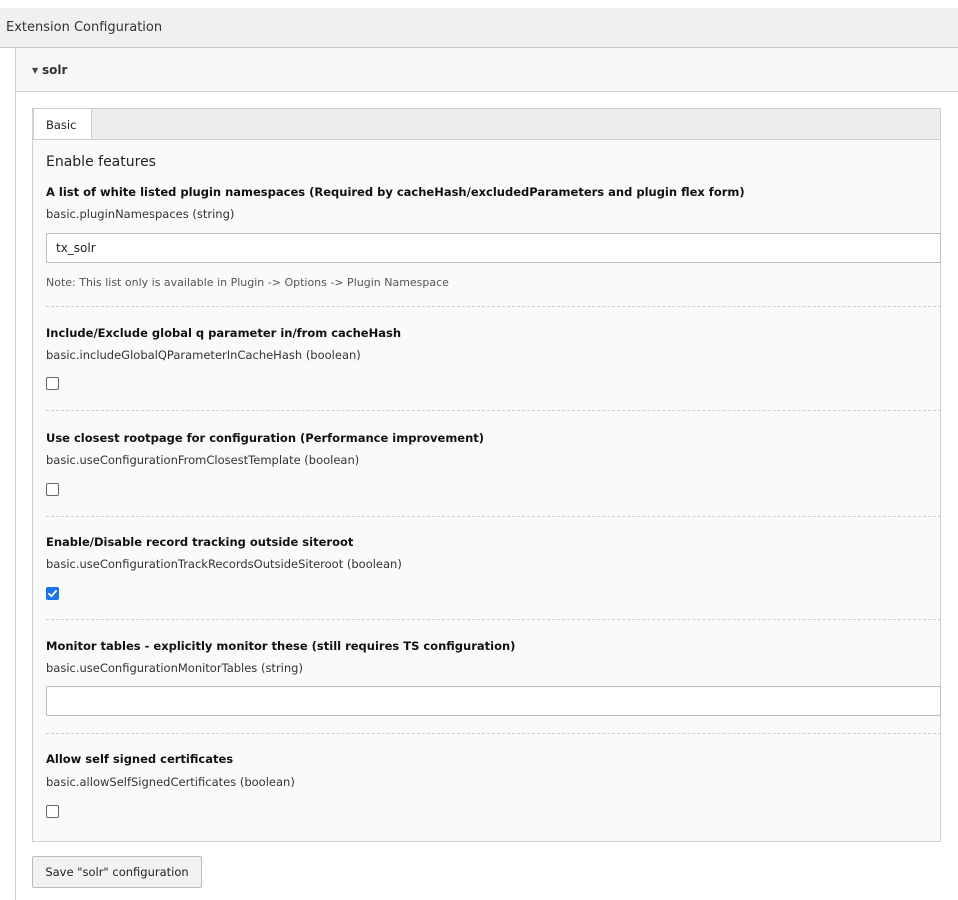  What do you see at coordinates (140, 759) in the screenshot?
I see `field-label-self-signed: Allow self signed certificates` at bounding box center [140, 759].